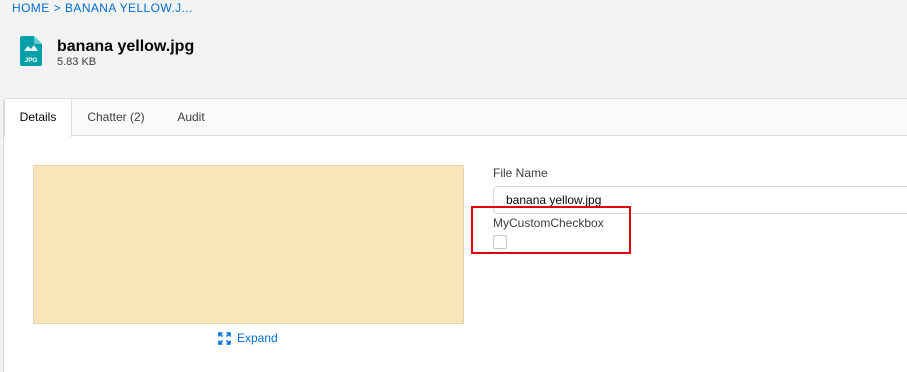 This screenshot has height=372, width=907. What do you see at coordinates (31, 51) in the screenshot?
I see `jpg-file-icon: JPG` at bounding box center [31, 51].